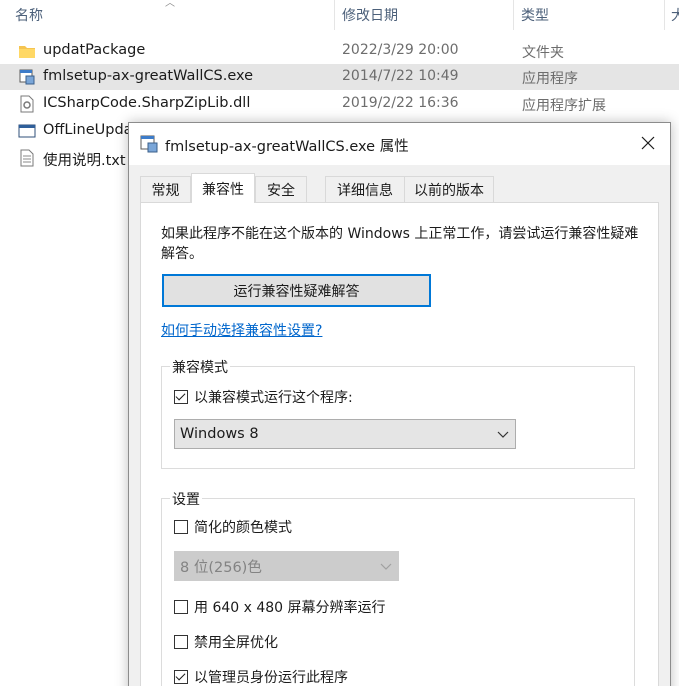 This screenshot has width=679, height=686. What do you see at coordinates (400, 76) in the screenshot?
I see `file-date: 2014/7/22 10:49` at bounding box center [400, 76].